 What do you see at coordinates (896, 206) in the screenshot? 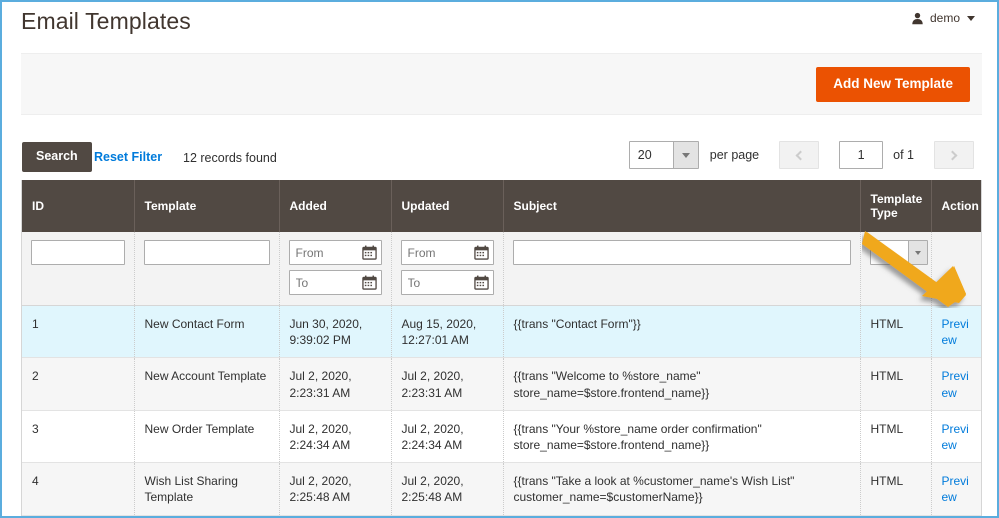
I see `column-header-template-type: Template Type` at bounding box center [896, 206].